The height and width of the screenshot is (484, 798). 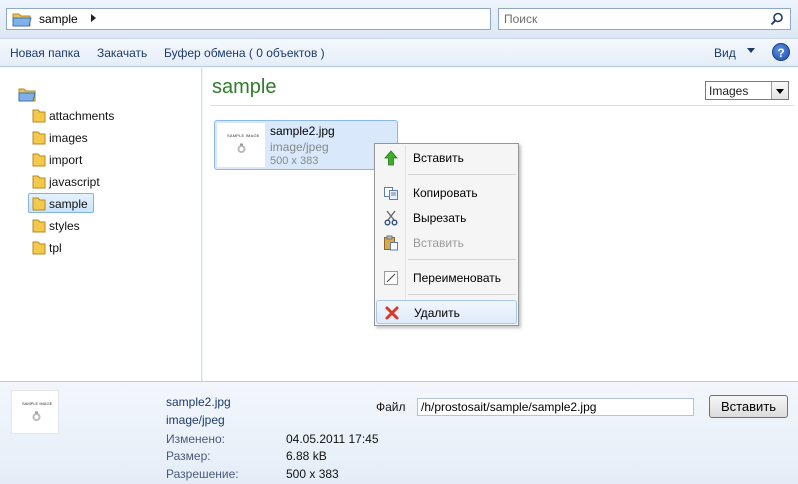 What do you see at coordinates (391, 278) in the screenshot?
I see `rename-icon` at bounding box center [391, 278].